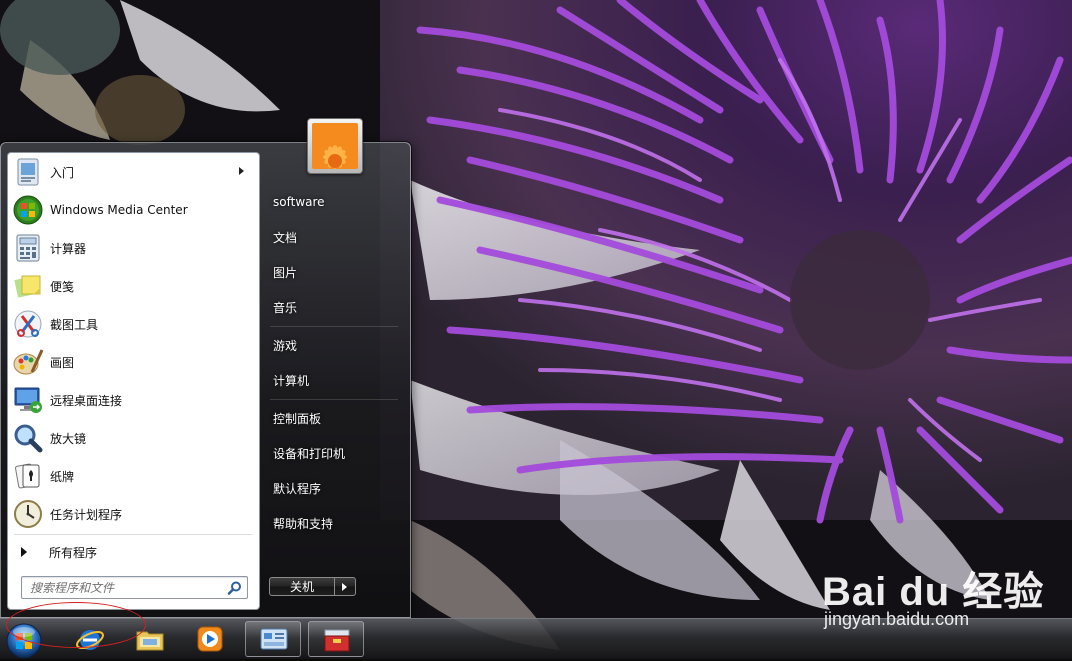 This screenshot has width=1072, height=661. I want to click on right-item-label: 计算机, so click(291, 380).